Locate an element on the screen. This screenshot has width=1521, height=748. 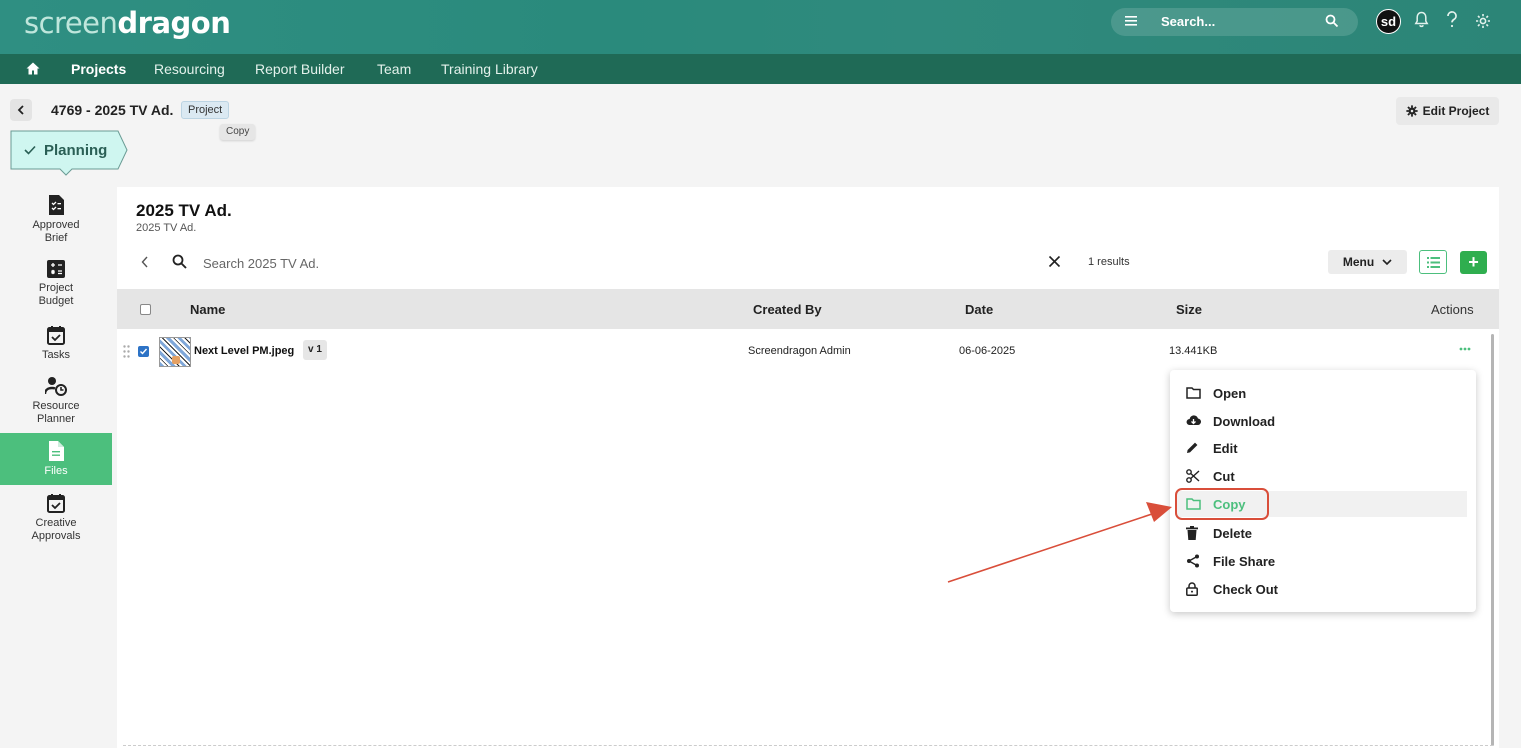
approvals-calendar-icon is located at coordinates (56, 503).